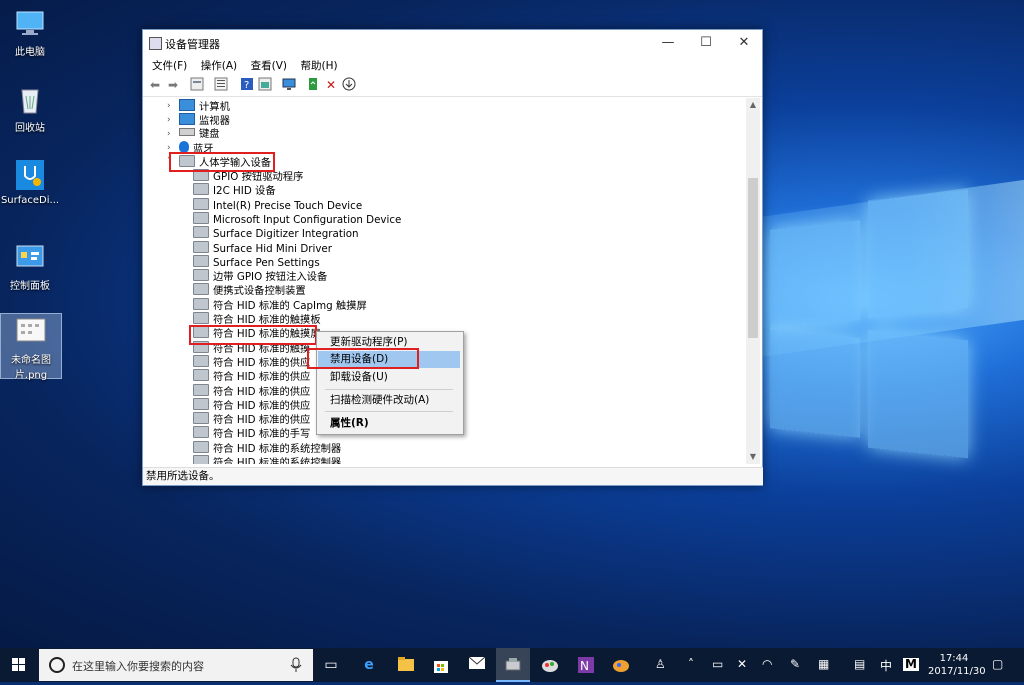 This screenshot has height=685, width=1024. What do you see at coordinates (331, 85) in the screenshot?
I see `uninstall-x-icon: ✕` at bounding box center [331, 85].